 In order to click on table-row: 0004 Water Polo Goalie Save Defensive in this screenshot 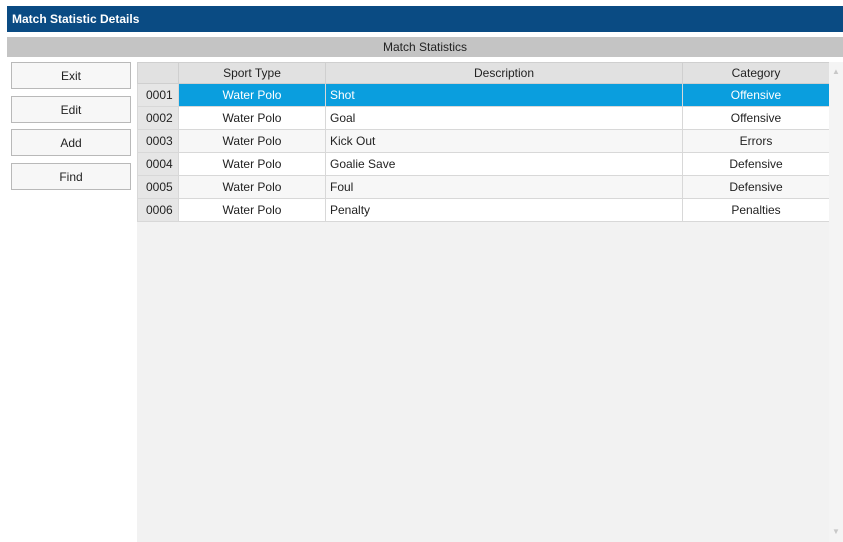, I will do `click(483, 164)`.